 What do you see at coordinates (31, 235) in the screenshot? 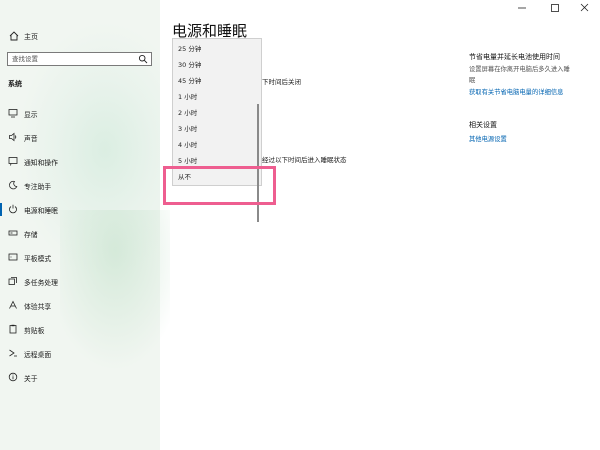
I see `sidebar-item-label: 存储` at bounding box center [31, 235].